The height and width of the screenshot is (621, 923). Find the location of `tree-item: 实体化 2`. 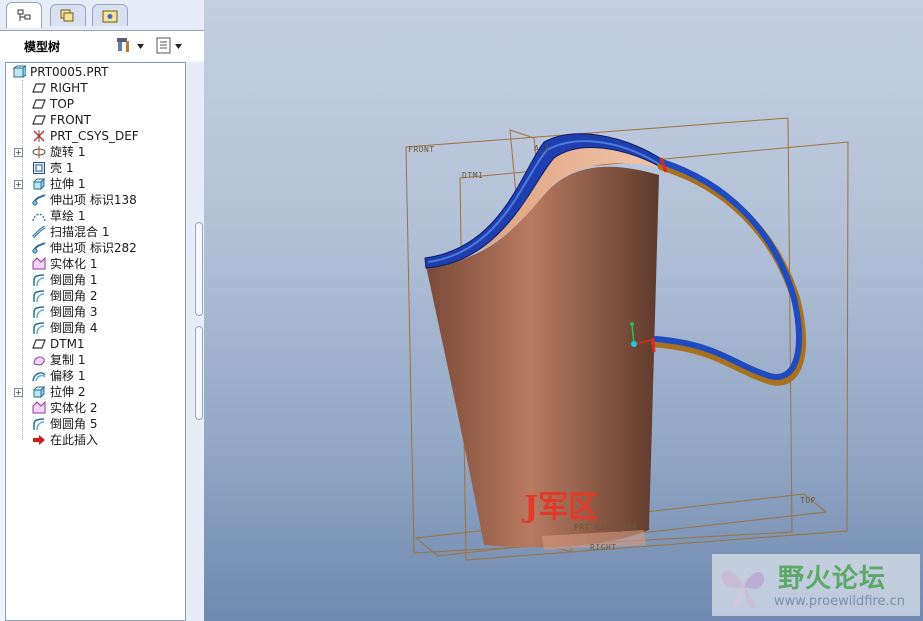

tree-item: 实体化 2 is located at coordinates (95, 408).